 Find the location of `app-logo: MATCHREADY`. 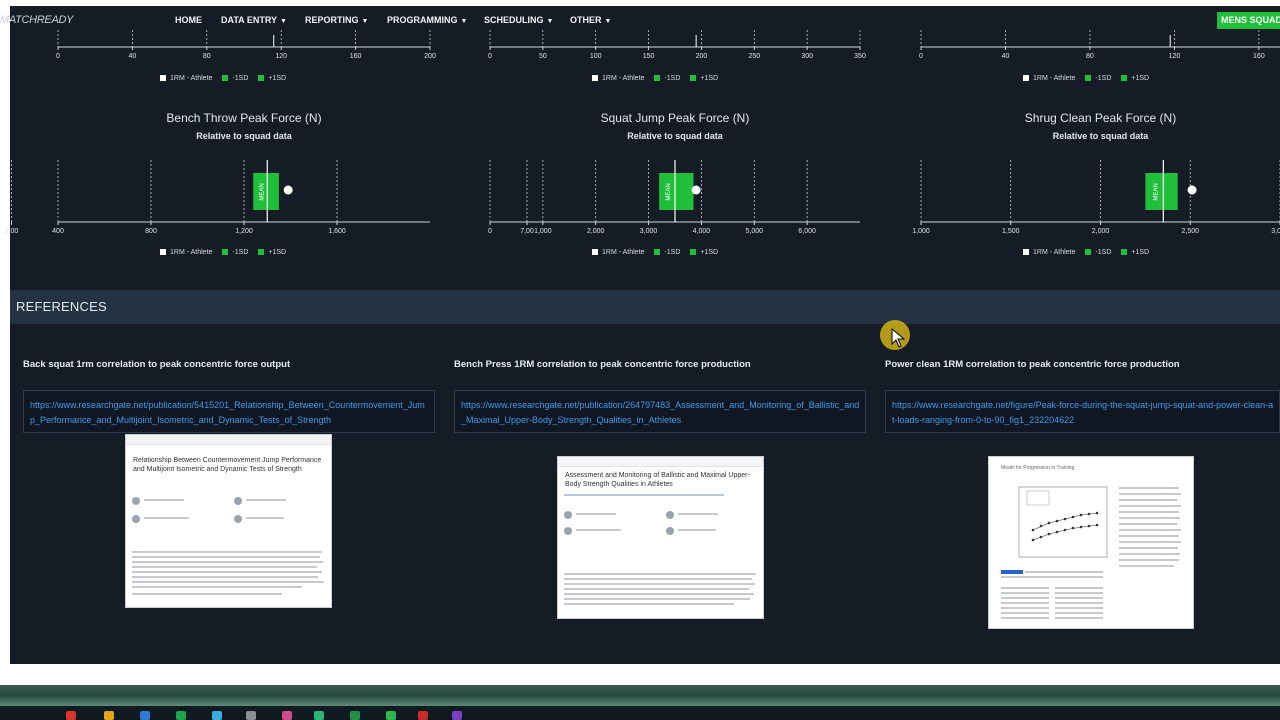

app-logo: MATCHREADY is located at coordinates (37, 20).